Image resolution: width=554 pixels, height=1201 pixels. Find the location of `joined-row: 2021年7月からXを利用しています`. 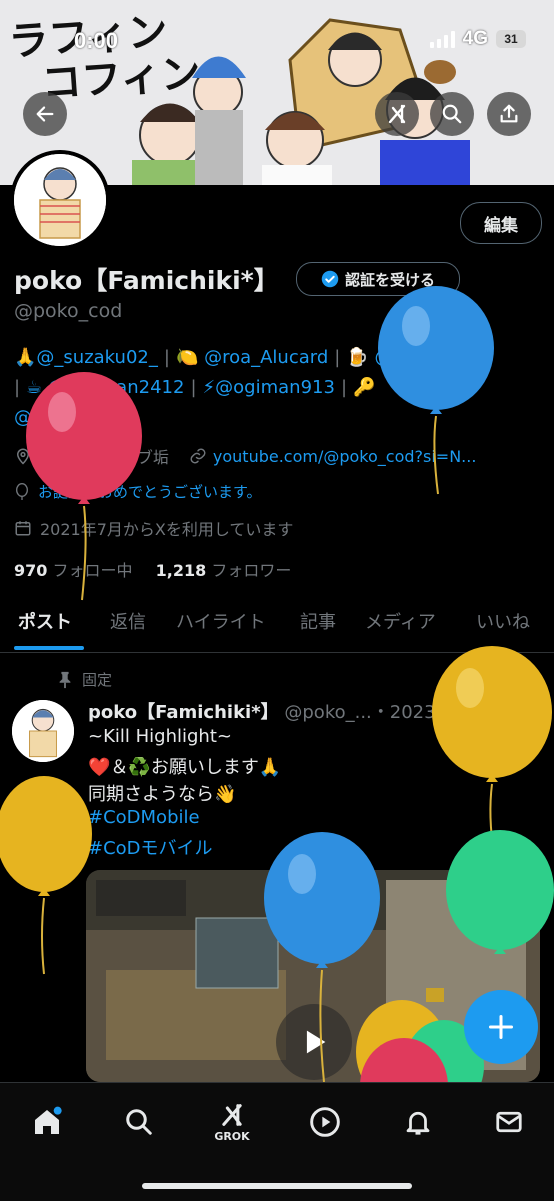

joined-row: 2021年7月からXを利用しています is located at coordinates (153, 528).